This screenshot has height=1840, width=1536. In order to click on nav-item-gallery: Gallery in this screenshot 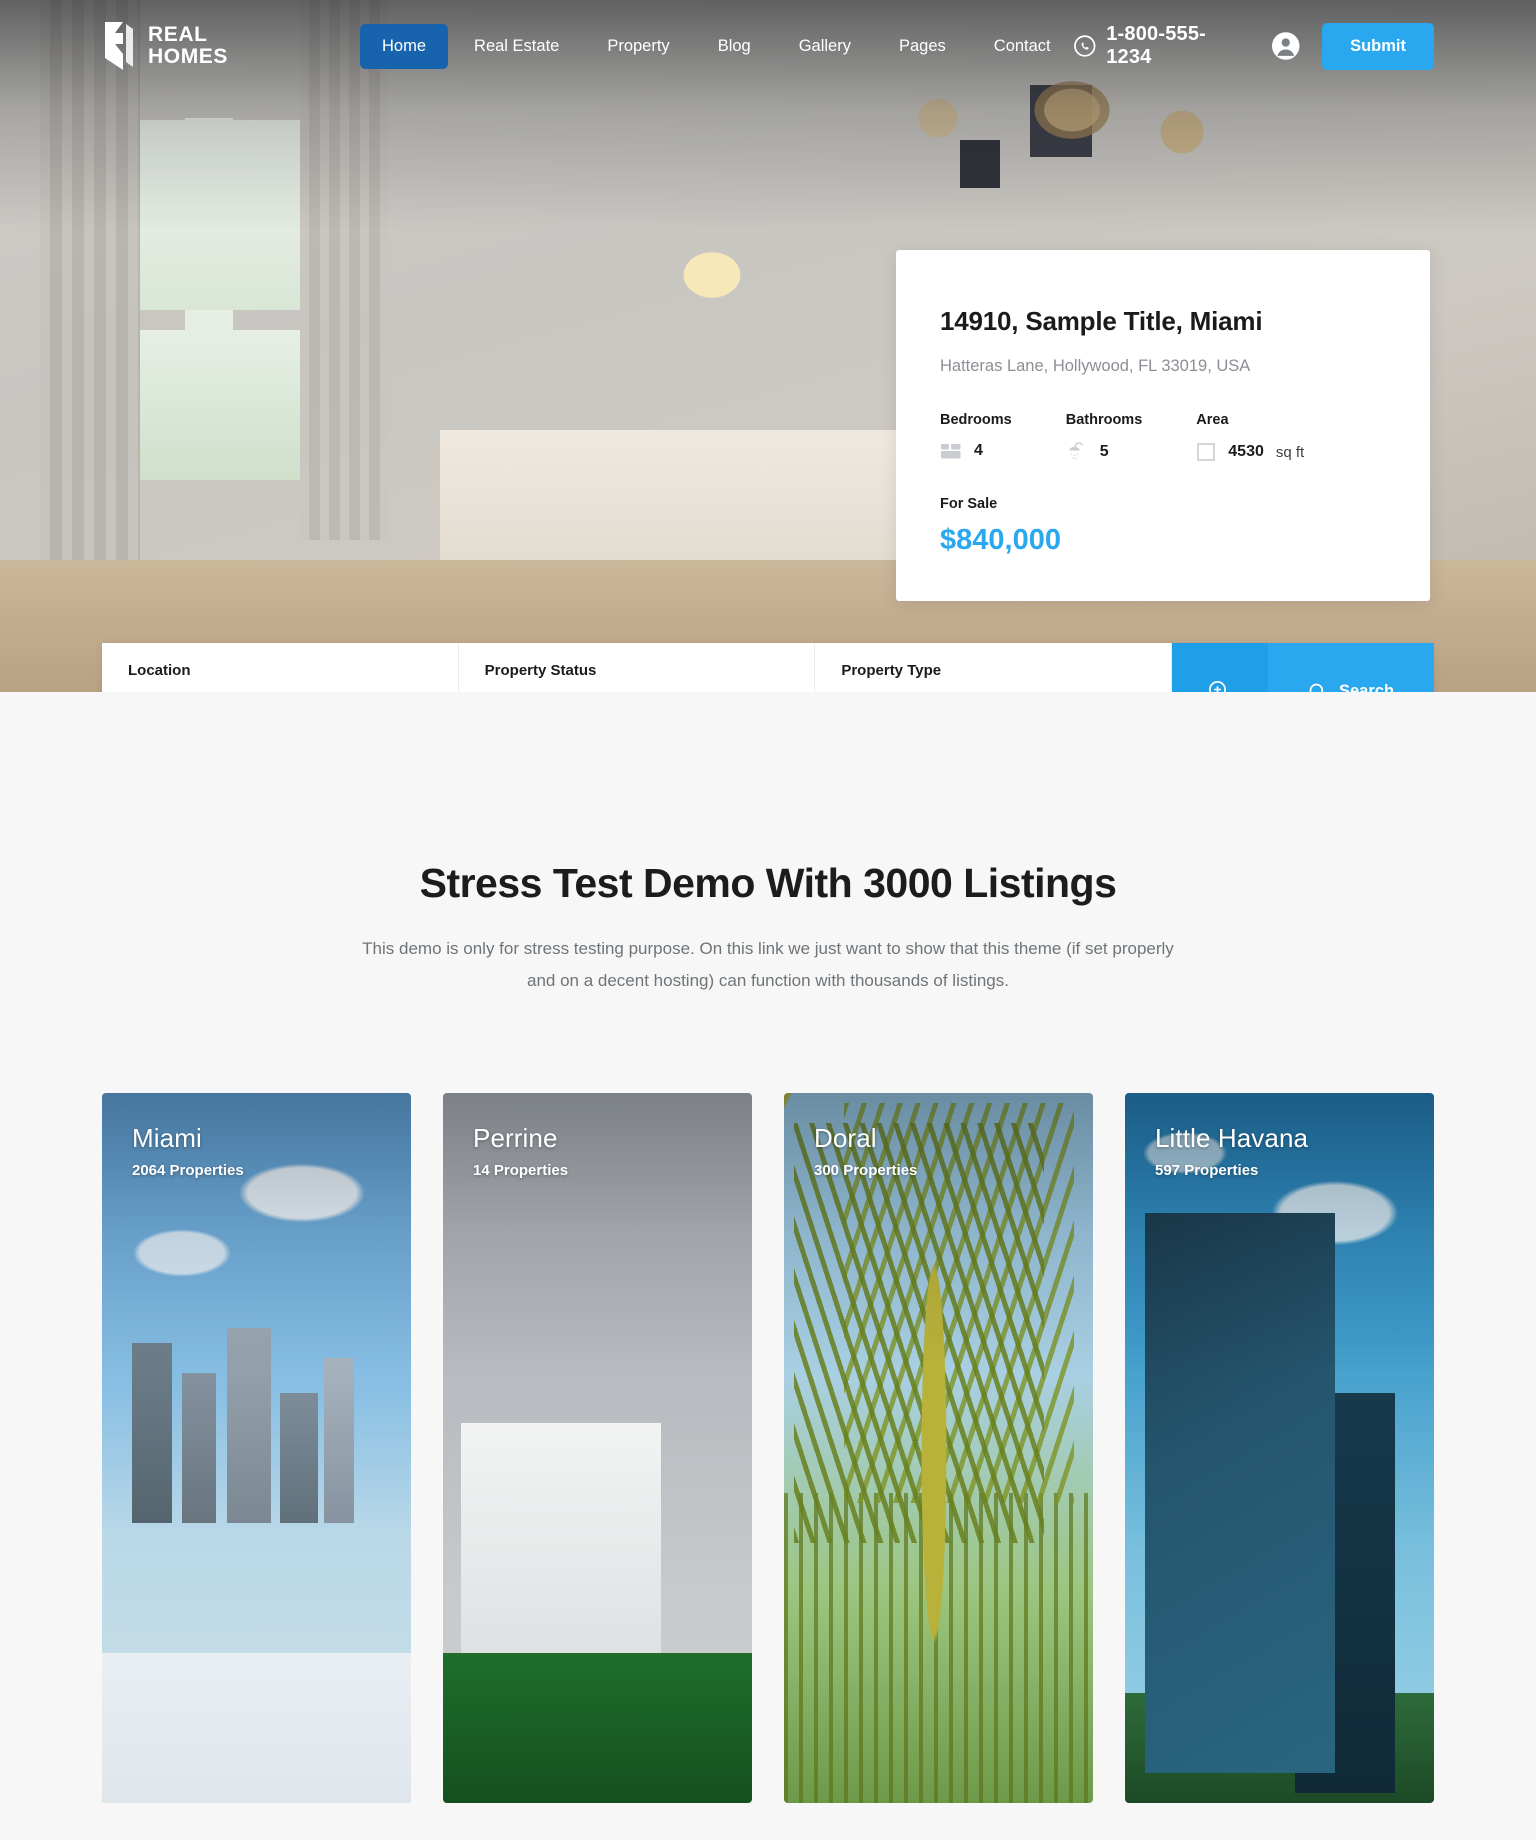, I will do `click(825, 46)`.